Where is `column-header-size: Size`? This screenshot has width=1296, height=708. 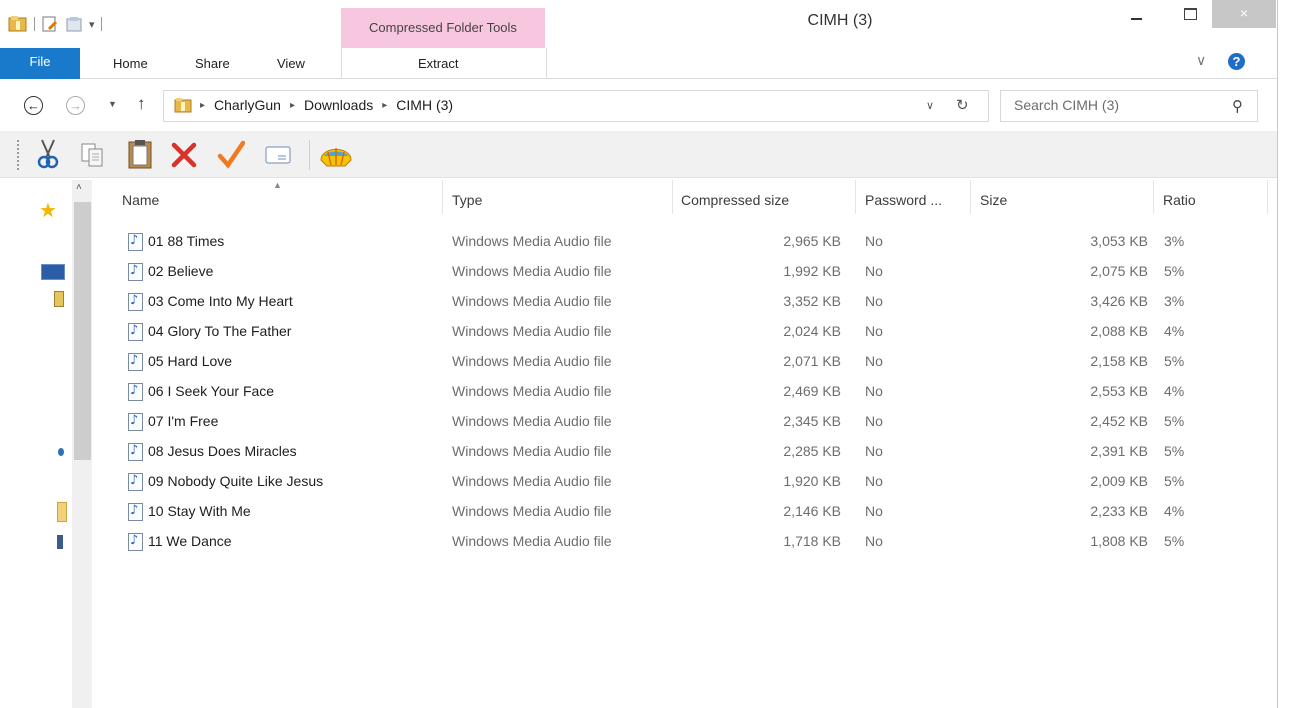
column-header-size: Size is located at coordinates (993, 200).